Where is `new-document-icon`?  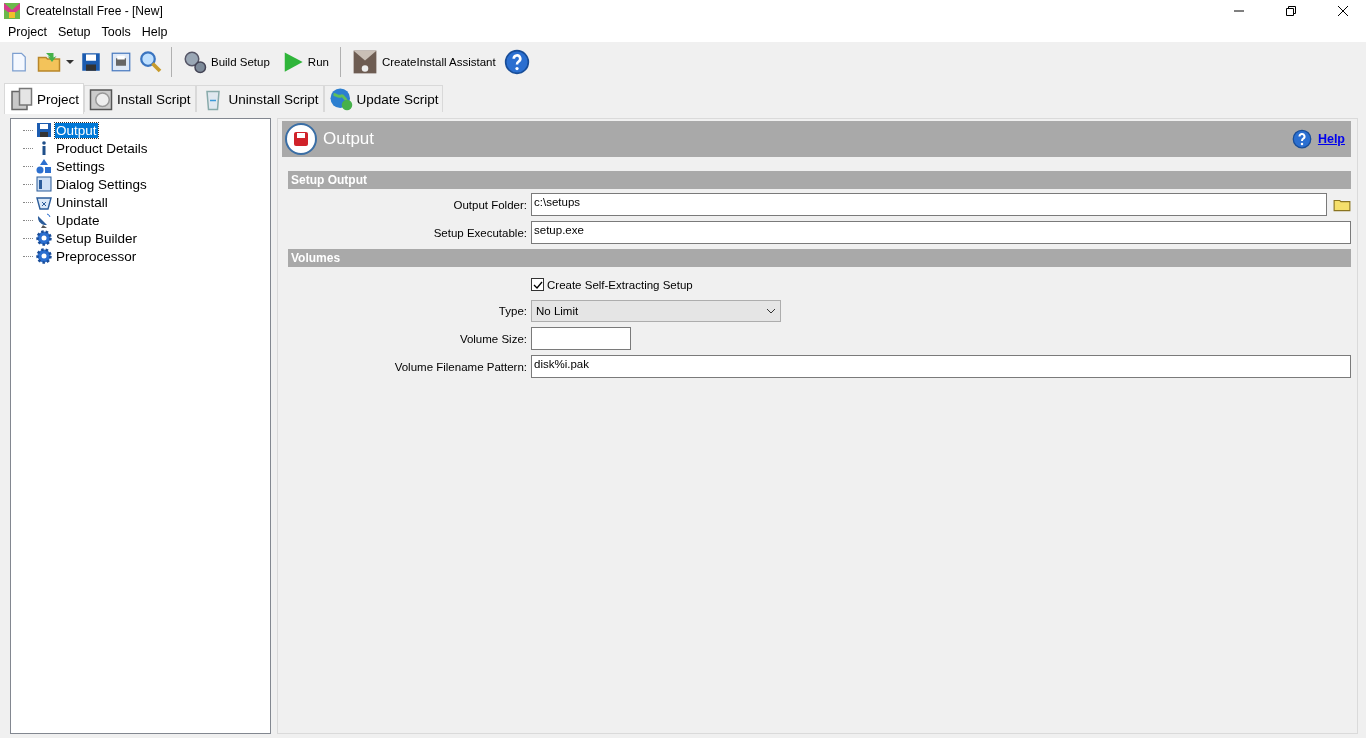
new-document-icon is located at coordinates (19, 62).